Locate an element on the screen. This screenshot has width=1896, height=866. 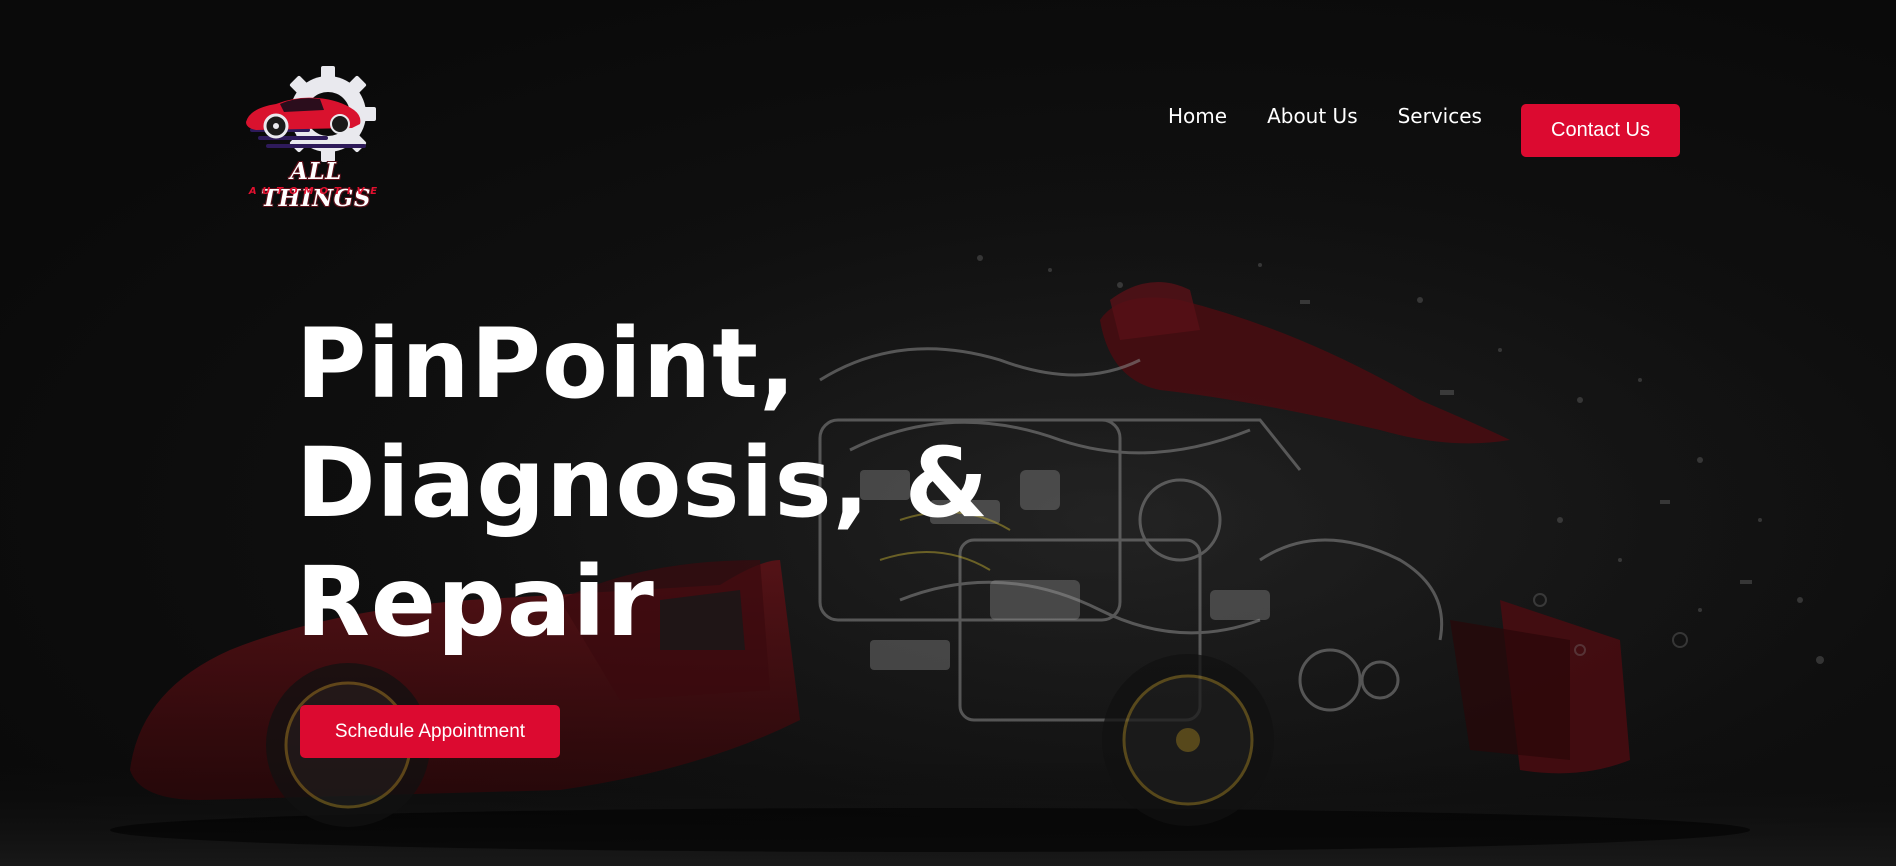
gear-car-logo-icon is located at coordinates (311, 114).